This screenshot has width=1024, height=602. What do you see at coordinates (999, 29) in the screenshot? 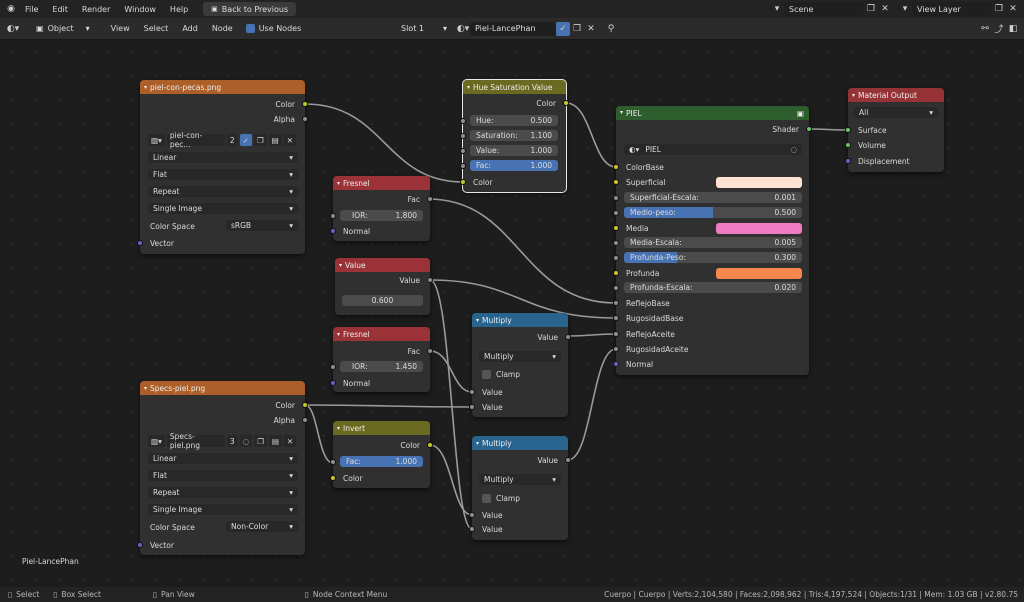
I see `parent-node-tree-icon: ⤴` at bounding box center [999, 29].